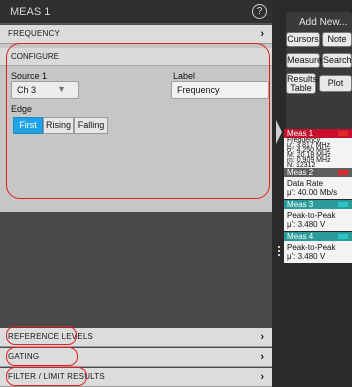  What do you see at coordinates (30, 12) in the screenshot?
I see `panel-title: MEAS 1` at bounding box center [30, 12].